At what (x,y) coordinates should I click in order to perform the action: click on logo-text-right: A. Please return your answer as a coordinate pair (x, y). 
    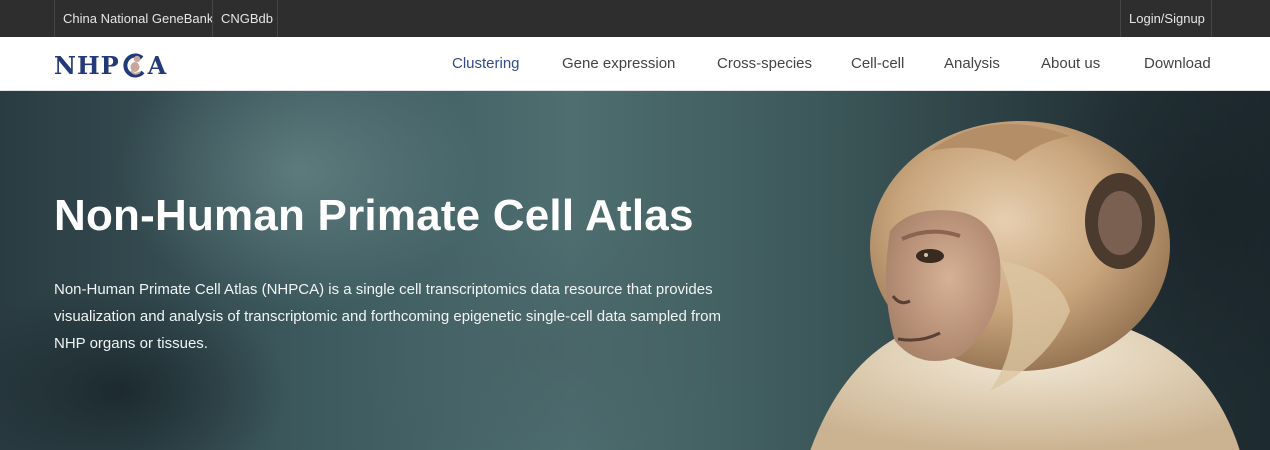
    Looking at the image, I should click on (157, 65).